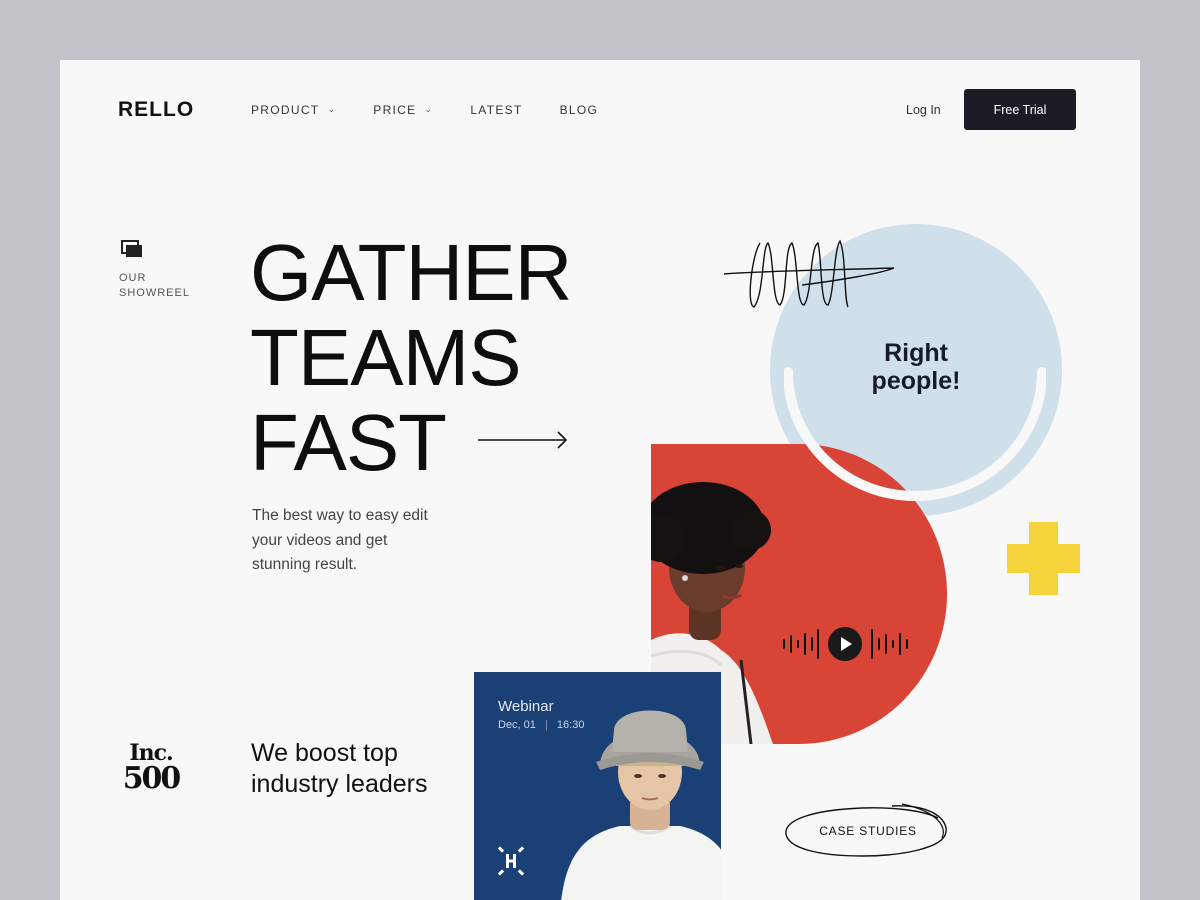 Image resolution: width=1200 pixels, height=900 pixels. I want to click on nav-item-label: PRICE, so click(395, 110).